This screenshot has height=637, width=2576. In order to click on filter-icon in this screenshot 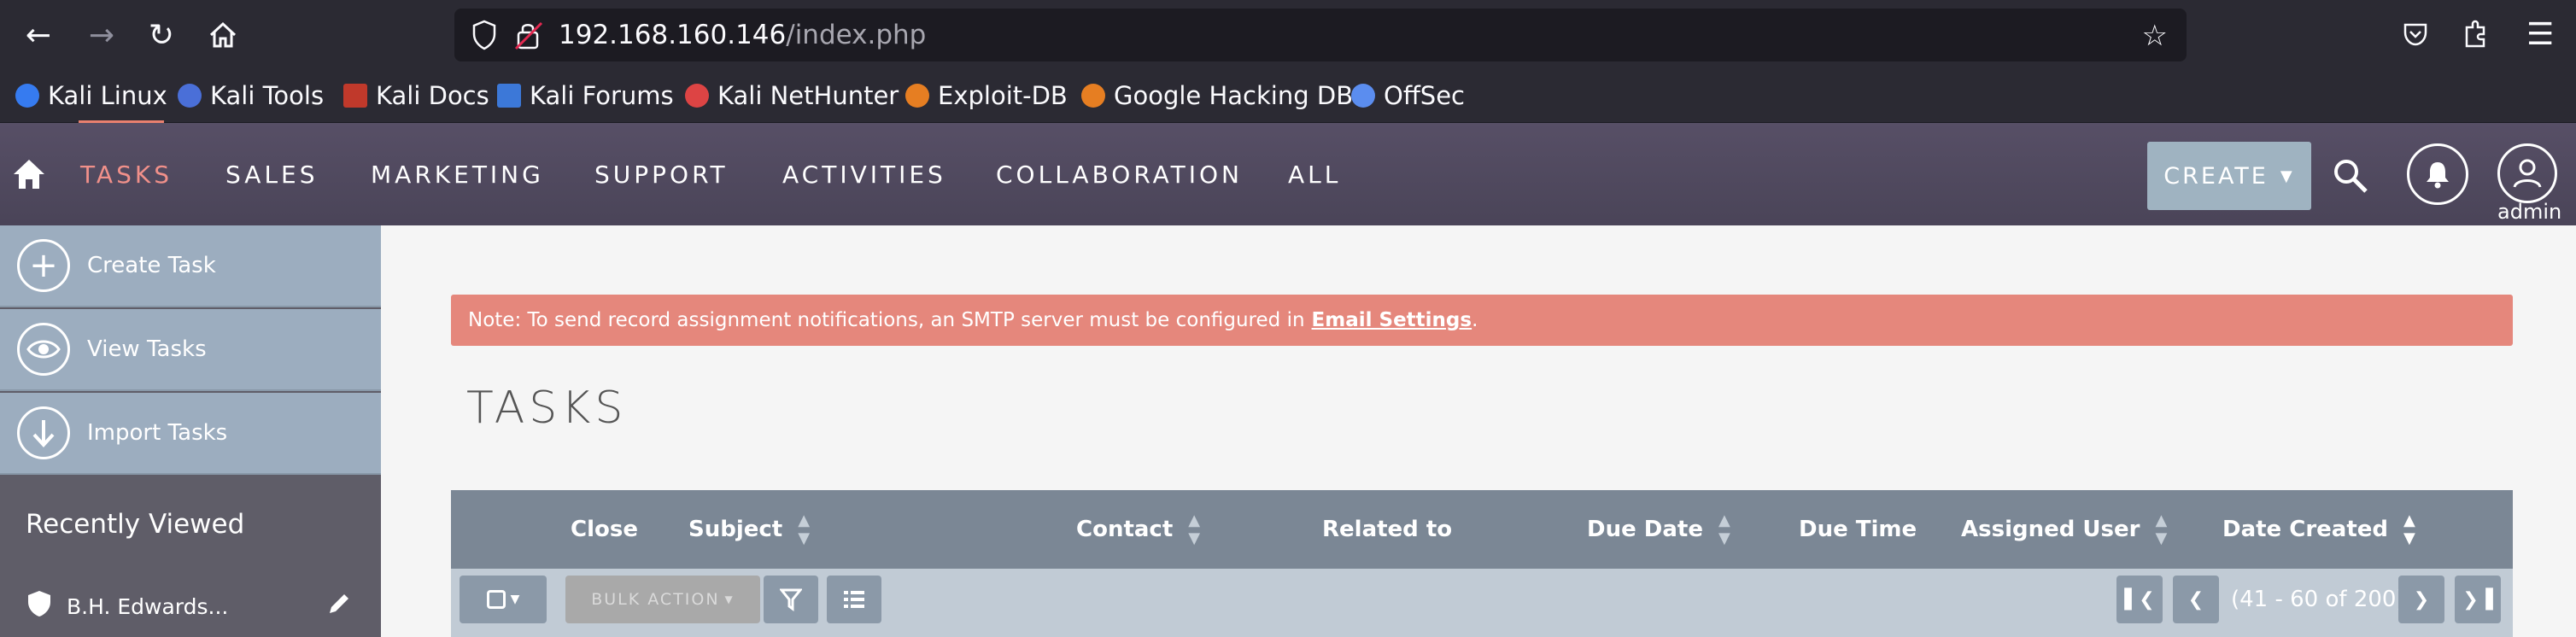, I will do `click(791, 599)`.